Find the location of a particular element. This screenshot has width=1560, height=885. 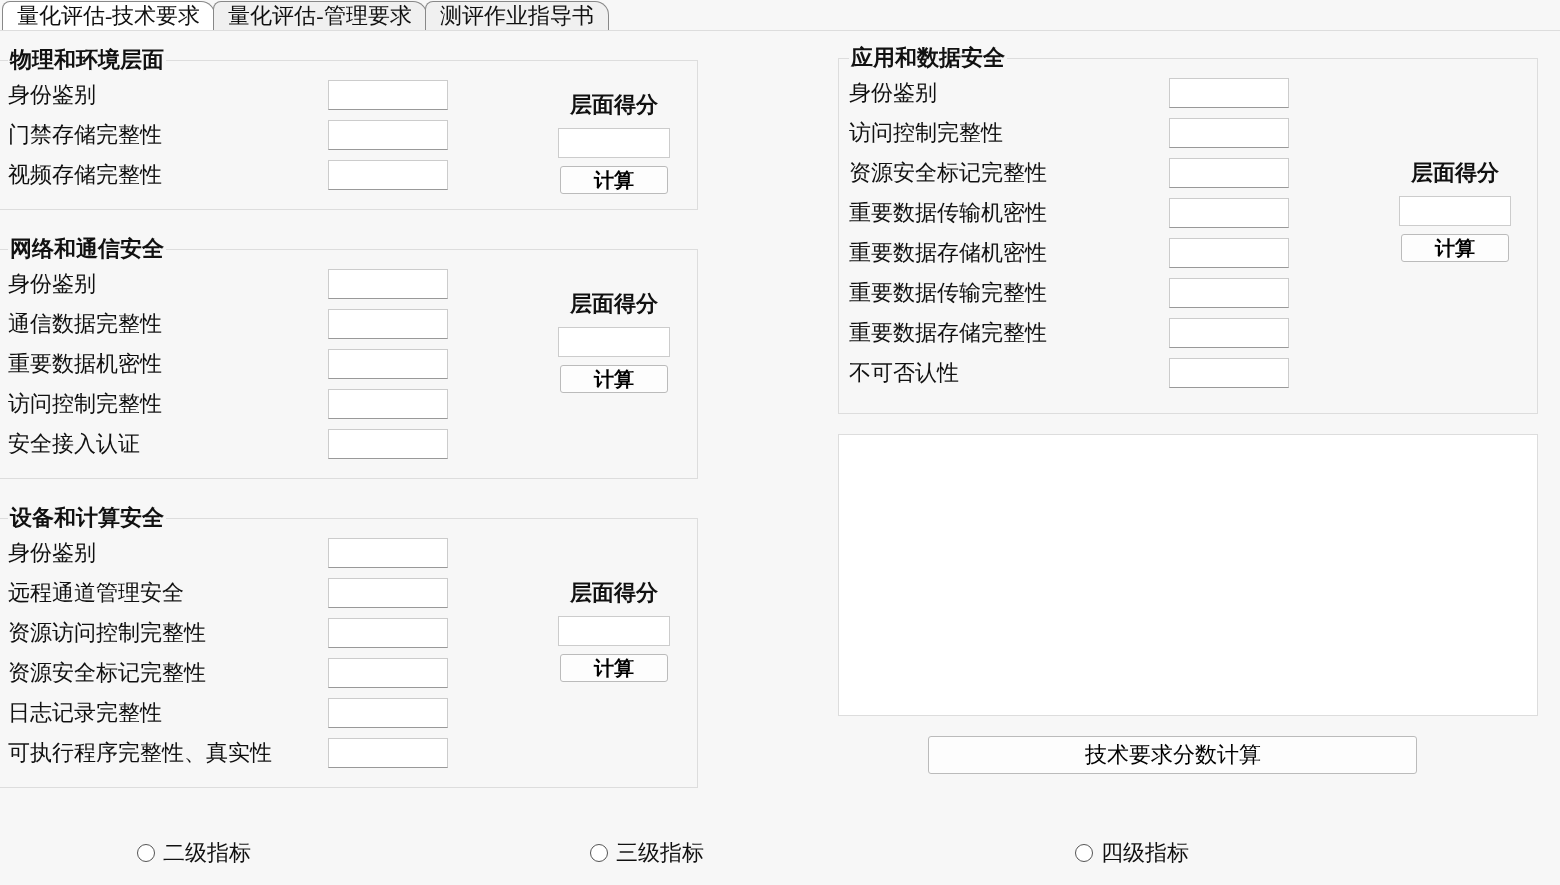

group-title: 物理和环境层面 is located at coordinates (86, 60).